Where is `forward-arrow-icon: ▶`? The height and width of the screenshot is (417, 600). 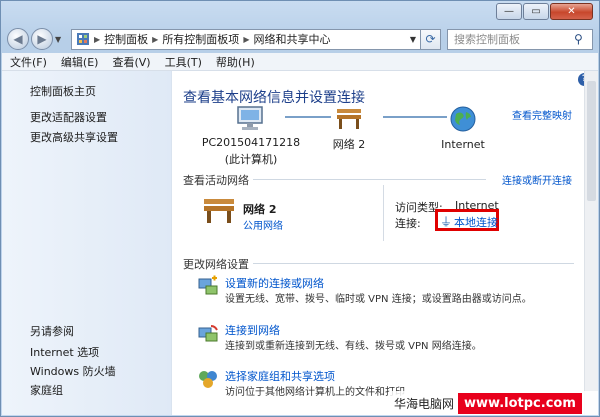 forward-arrow-icon: ▶ is located at coordinates (42, 39).